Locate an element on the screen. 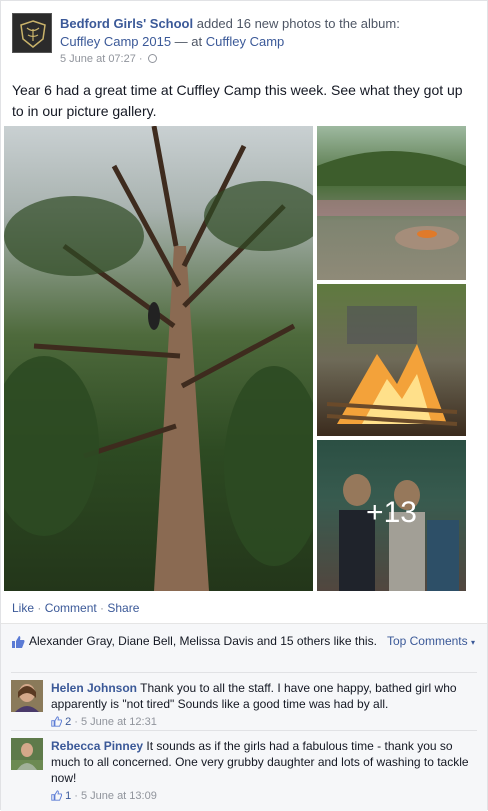  caret-down-icon: ▾ is located at coordinates (472, 642).